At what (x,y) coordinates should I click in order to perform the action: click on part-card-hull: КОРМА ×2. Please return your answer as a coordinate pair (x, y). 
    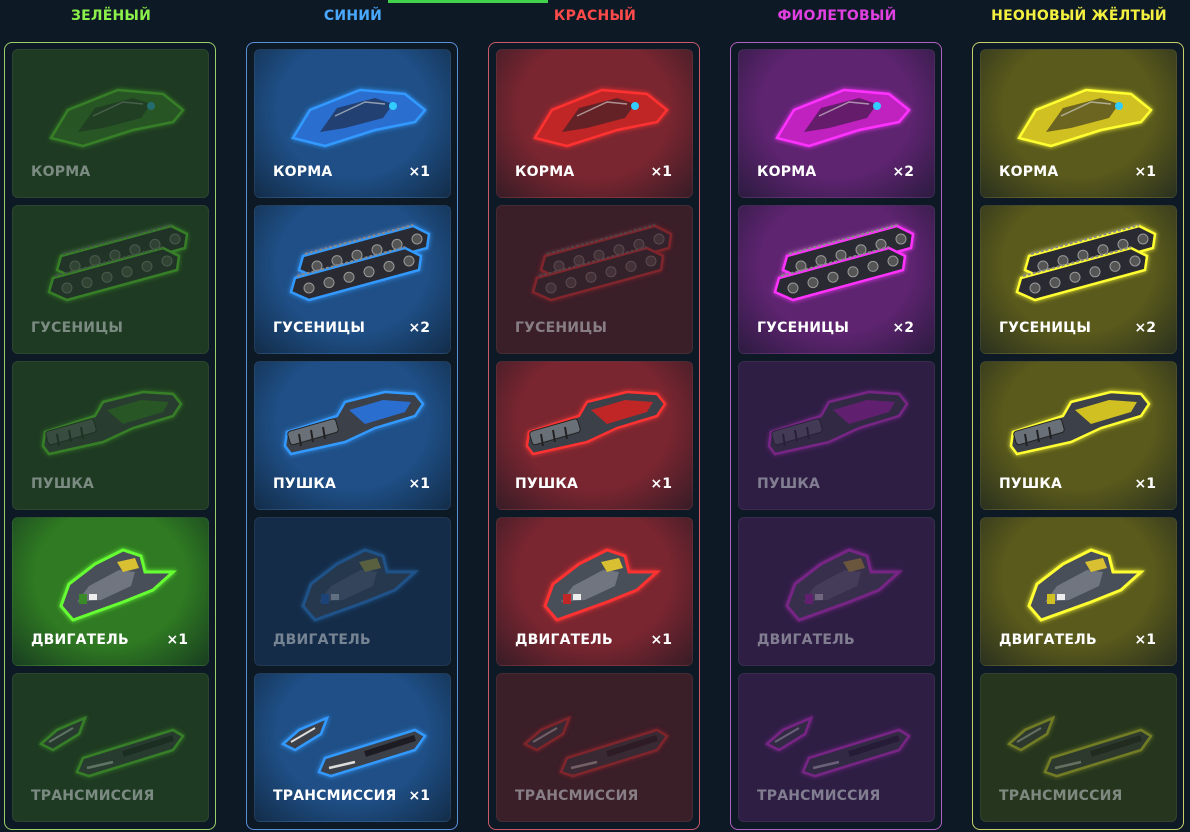
    Looking at the image, I should click on (836, 123).